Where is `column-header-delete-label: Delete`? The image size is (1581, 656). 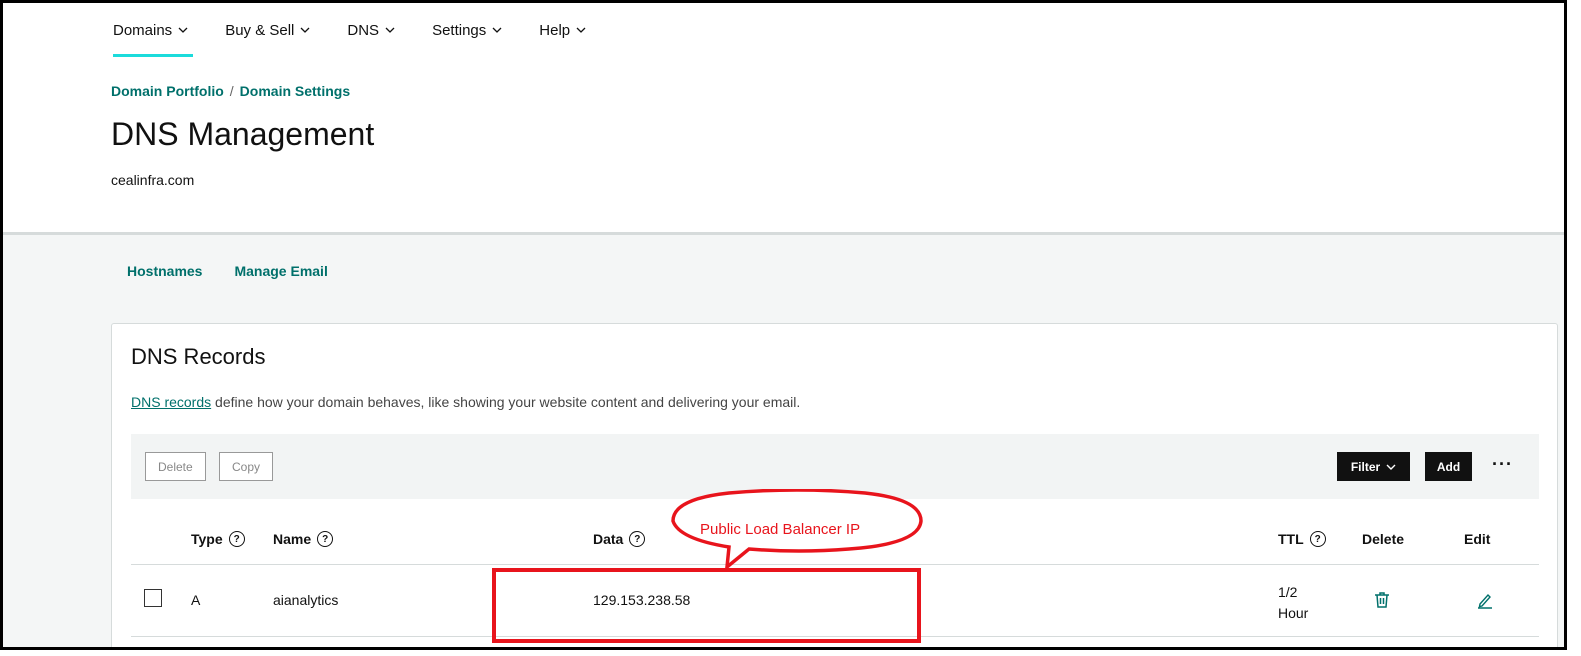 column-header-delete-label: Delete is located at coordinates (1383, 539).